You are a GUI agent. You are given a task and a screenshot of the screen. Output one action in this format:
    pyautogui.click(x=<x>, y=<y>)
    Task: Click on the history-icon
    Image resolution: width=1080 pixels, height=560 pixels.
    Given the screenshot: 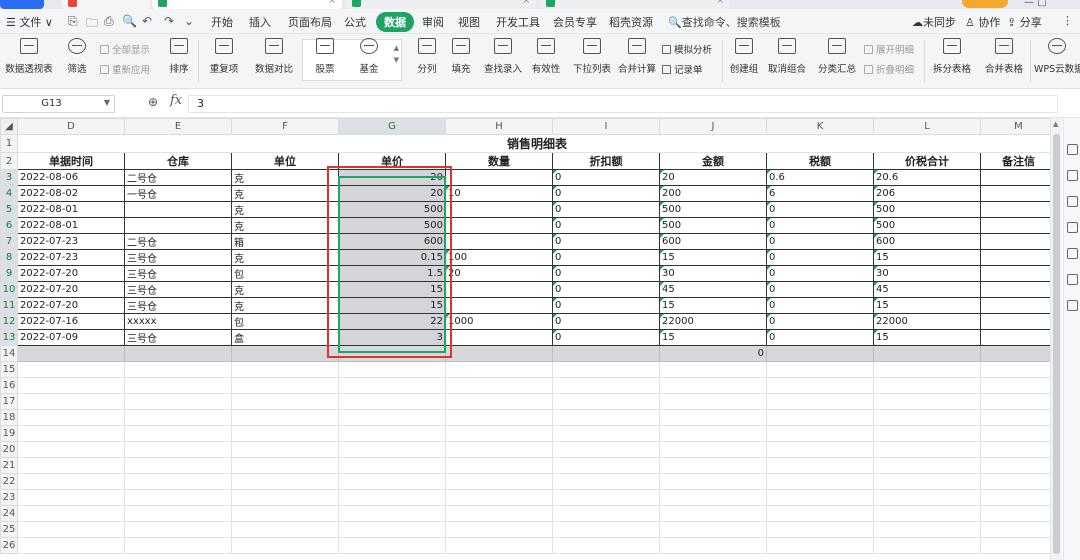 What is the action you would take?
    pyautogui.click(x=1072, y=253)
    